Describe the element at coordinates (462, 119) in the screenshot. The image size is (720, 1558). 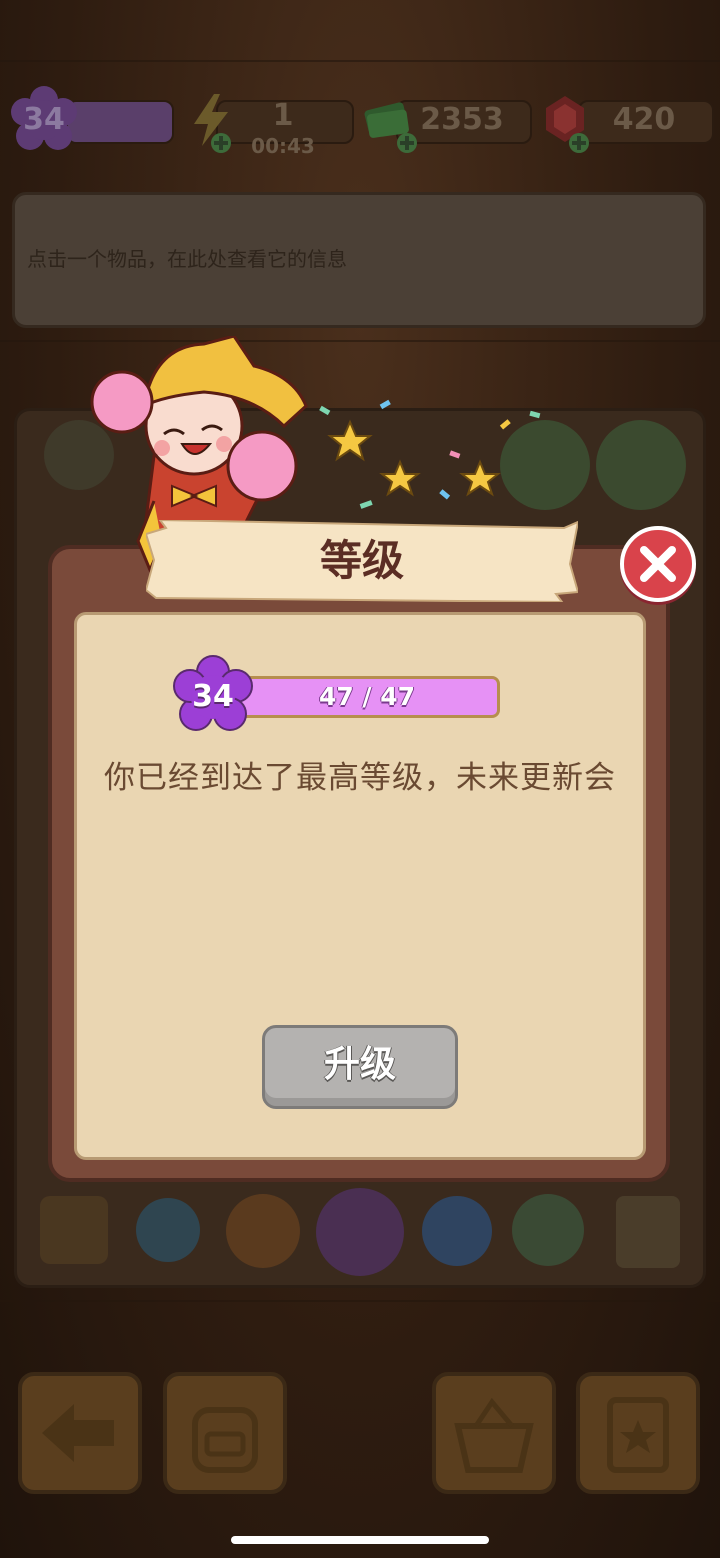
I see `cash-amount: 2353` at that location.